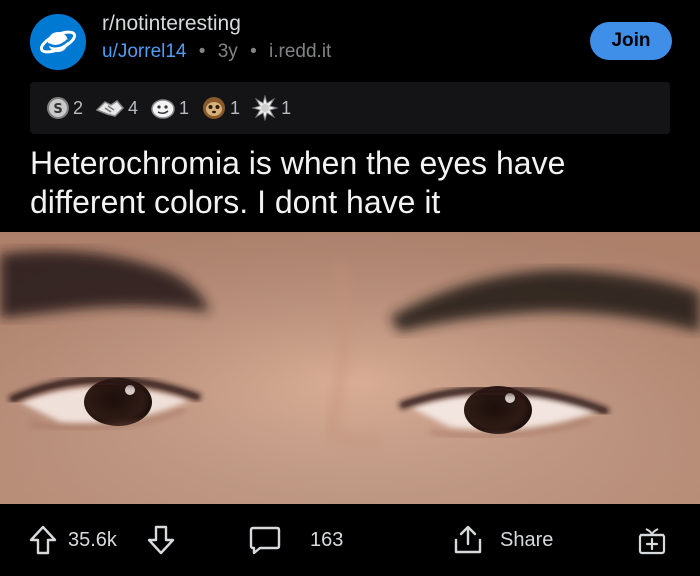 Image resolution: width=700 pixels, height=576 pixels. I want to click on arrow-down-icon, so click(161, 540).